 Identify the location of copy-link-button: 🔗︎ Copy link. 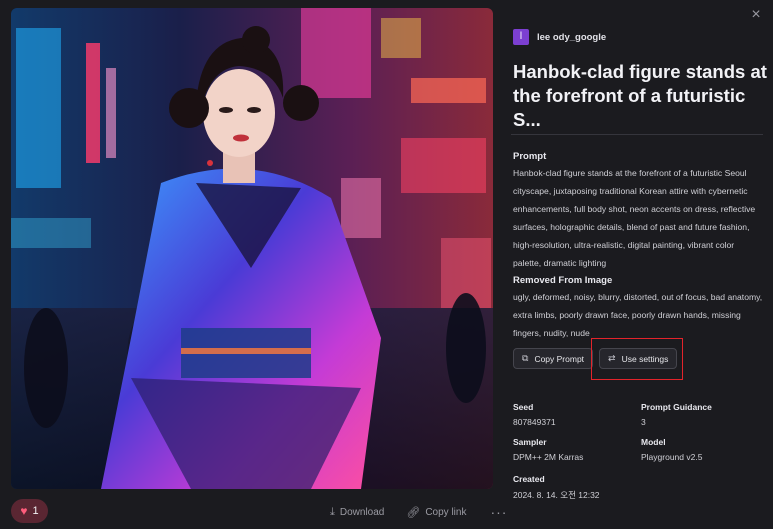
(436, 512).